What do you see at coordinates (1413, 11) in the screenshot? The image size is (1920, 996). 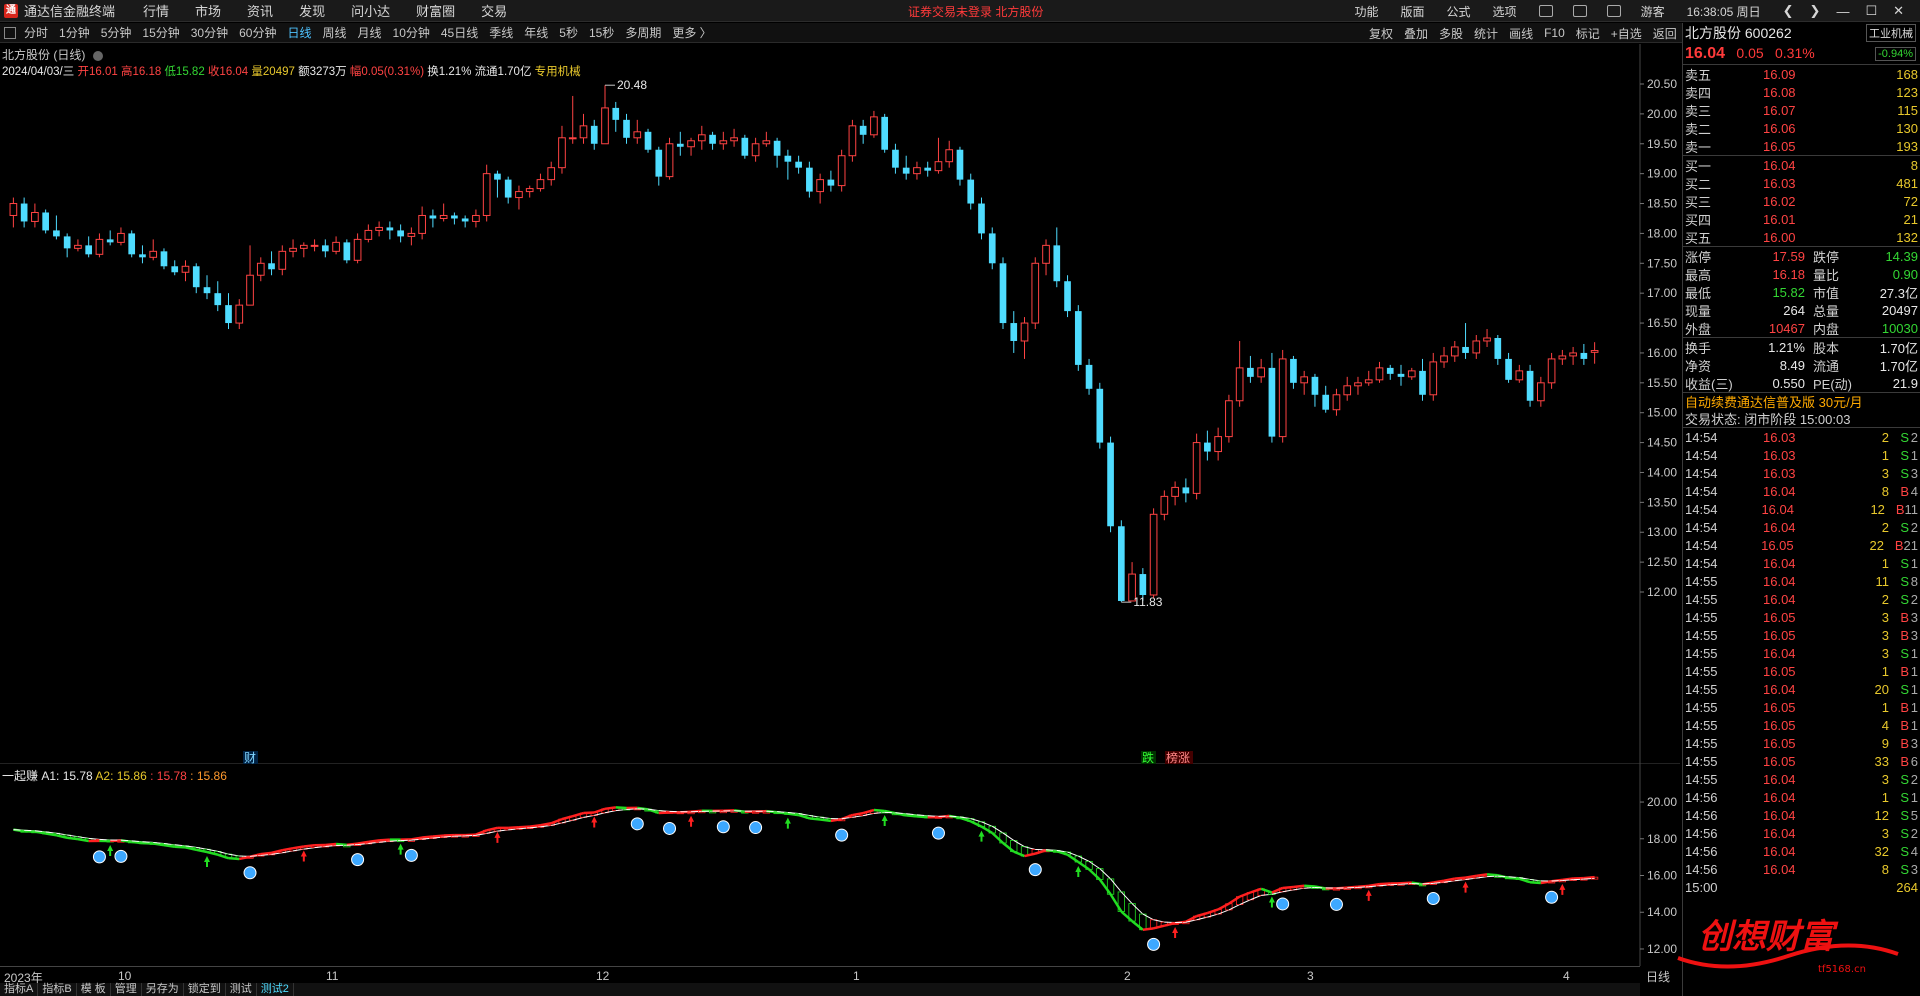 I see `menu-layout: 版面` at bounding box center [1413, 11].